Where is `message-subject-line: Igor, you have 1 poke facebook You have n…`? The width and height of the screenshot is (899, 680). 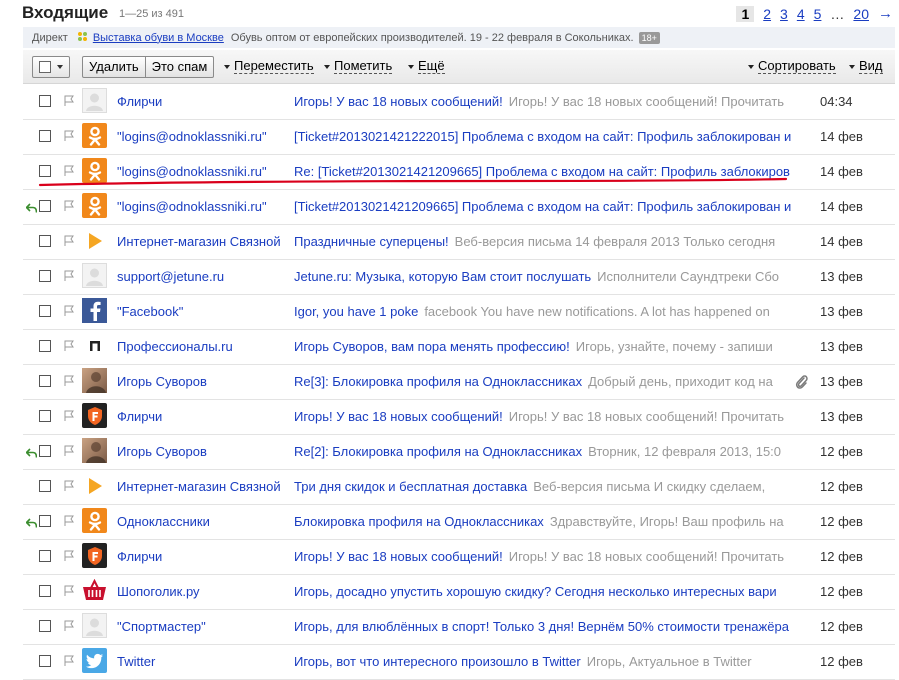 message-subject-line: Igor, you have 1 poke facebook You have n… is located at coordinates (552, 311).